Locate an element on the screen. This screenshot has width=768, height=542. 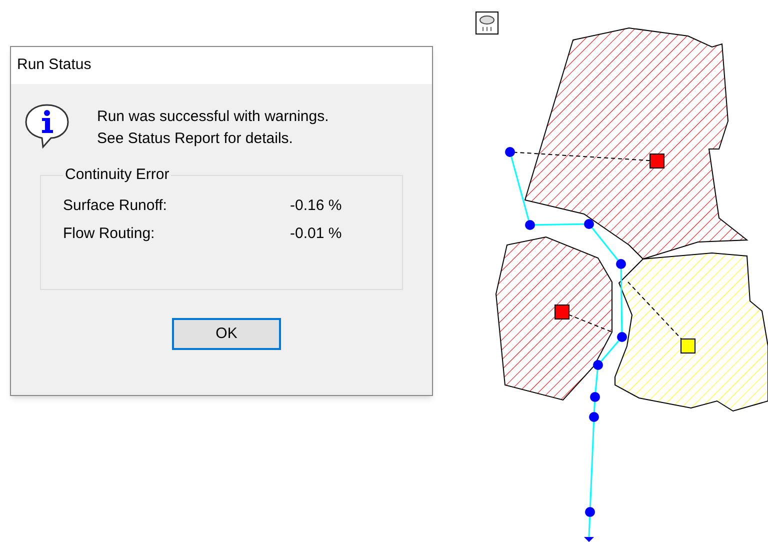
ok-button: OK is located at coordinates (226, 334).